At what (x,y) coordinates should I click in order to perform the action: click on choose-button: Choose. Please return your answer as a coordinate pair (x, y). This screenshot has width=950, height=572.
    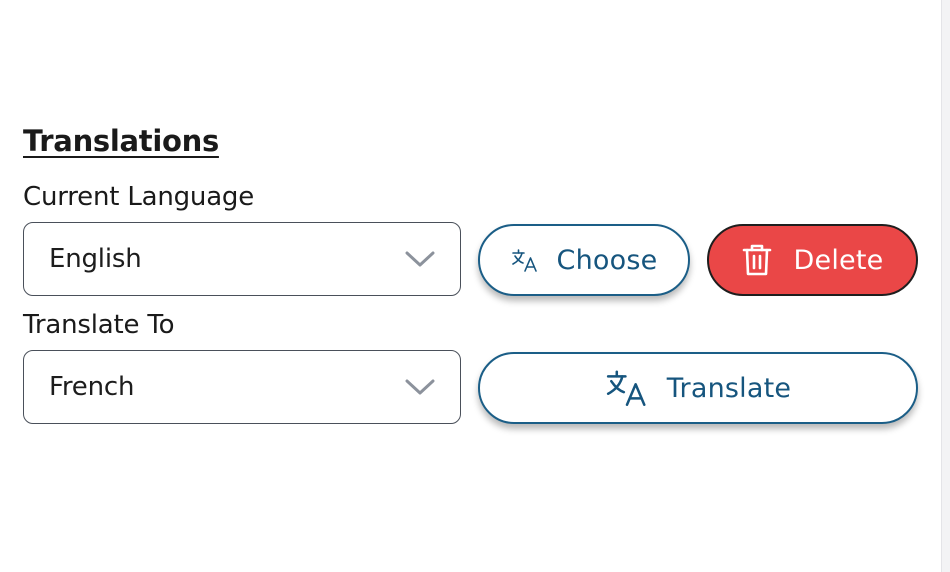
    Looking at the image, I should click on (584, 260).